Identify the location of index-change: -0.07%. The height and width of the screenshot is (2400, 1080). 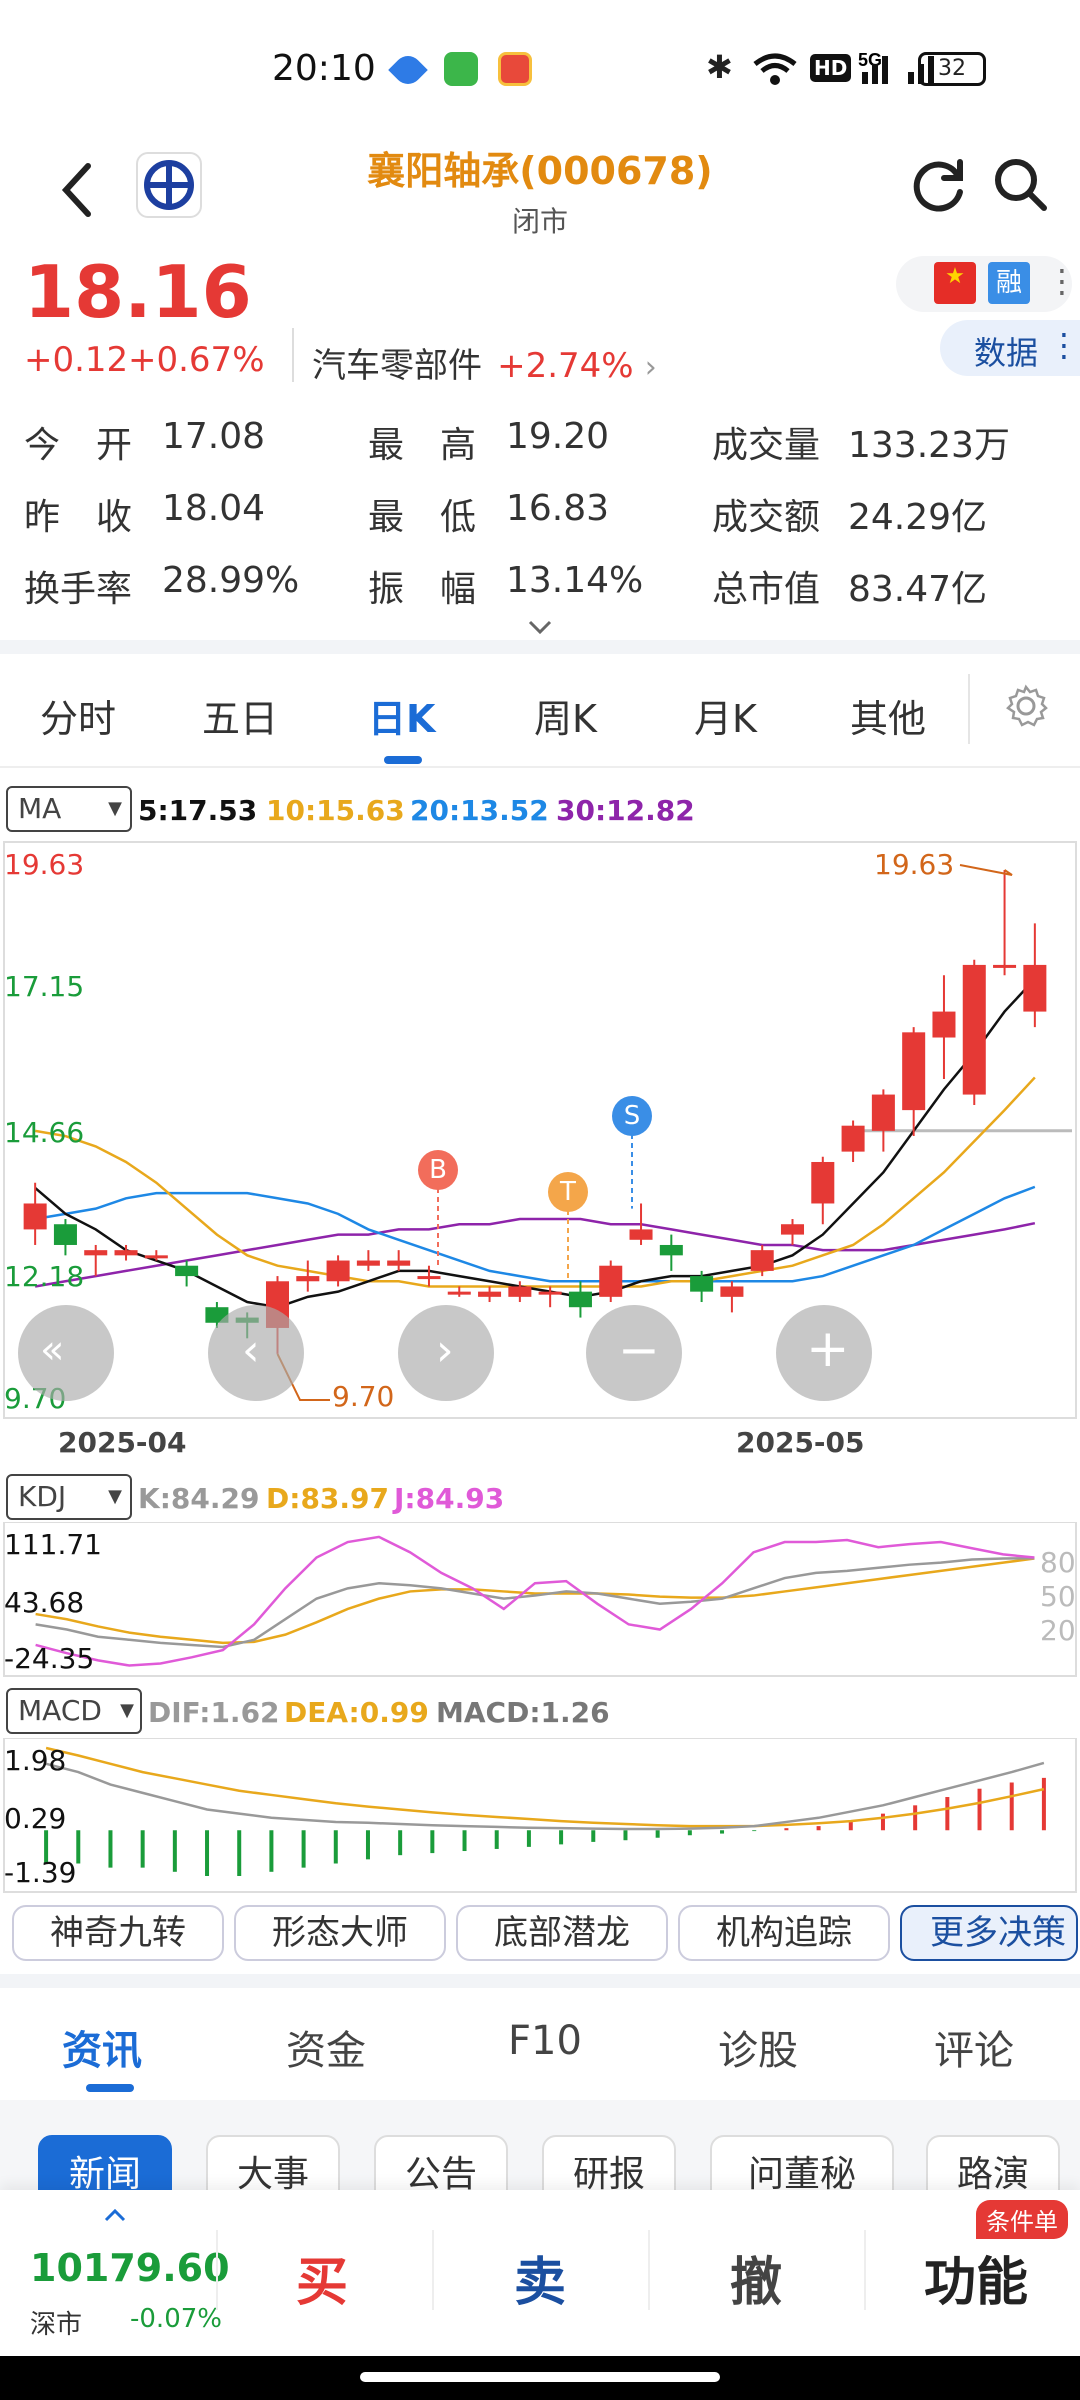
(176, 2319).